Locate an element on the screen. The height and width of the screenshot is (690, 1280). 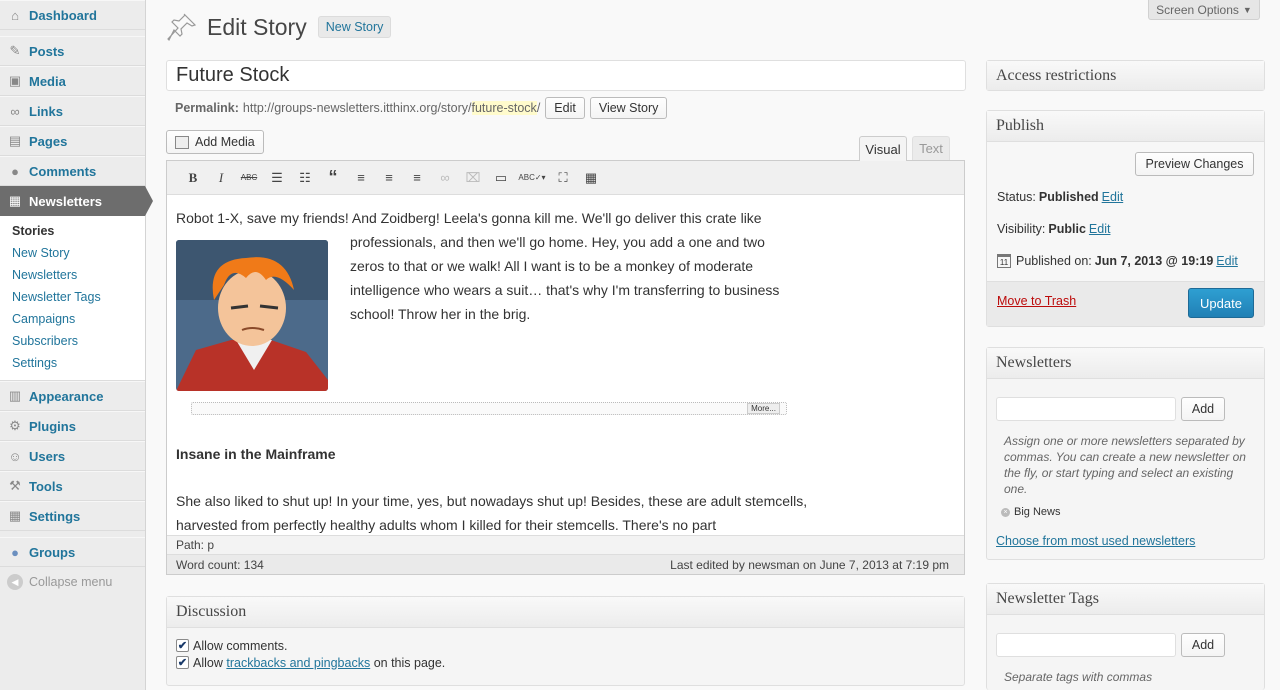
insert-link-icon: ∞ is located at coordinates (445, 178).